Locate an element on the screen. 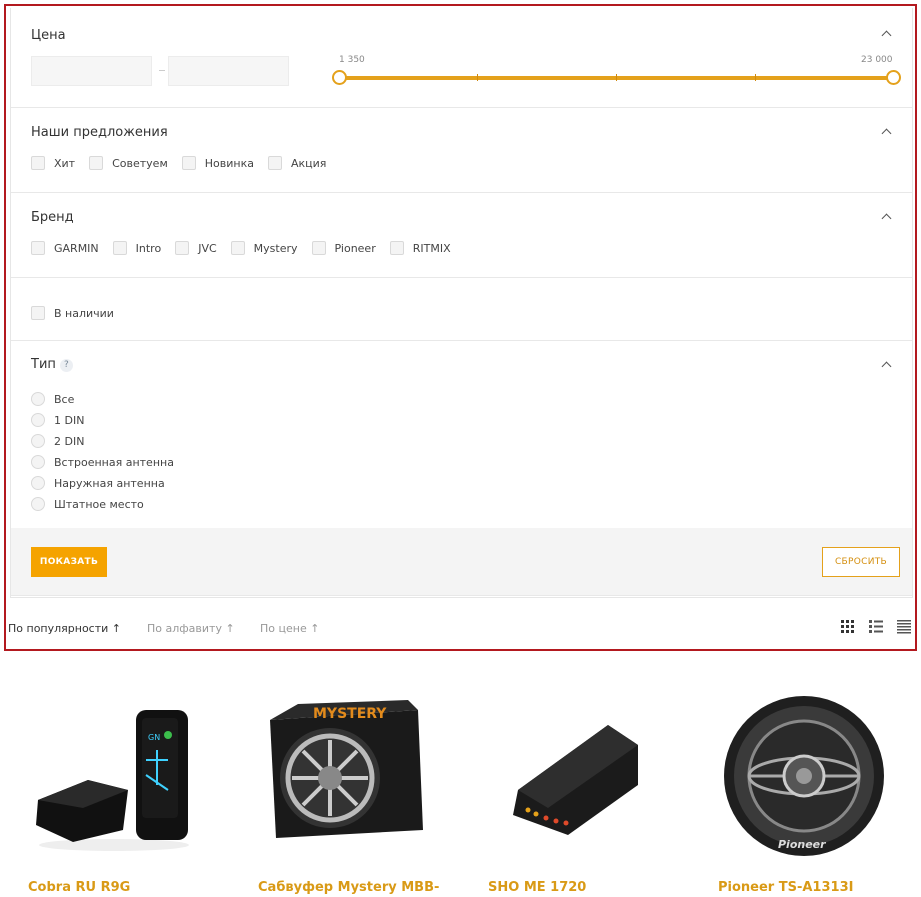  offer-option-sale: Акция is located at coordinates (296, 163).